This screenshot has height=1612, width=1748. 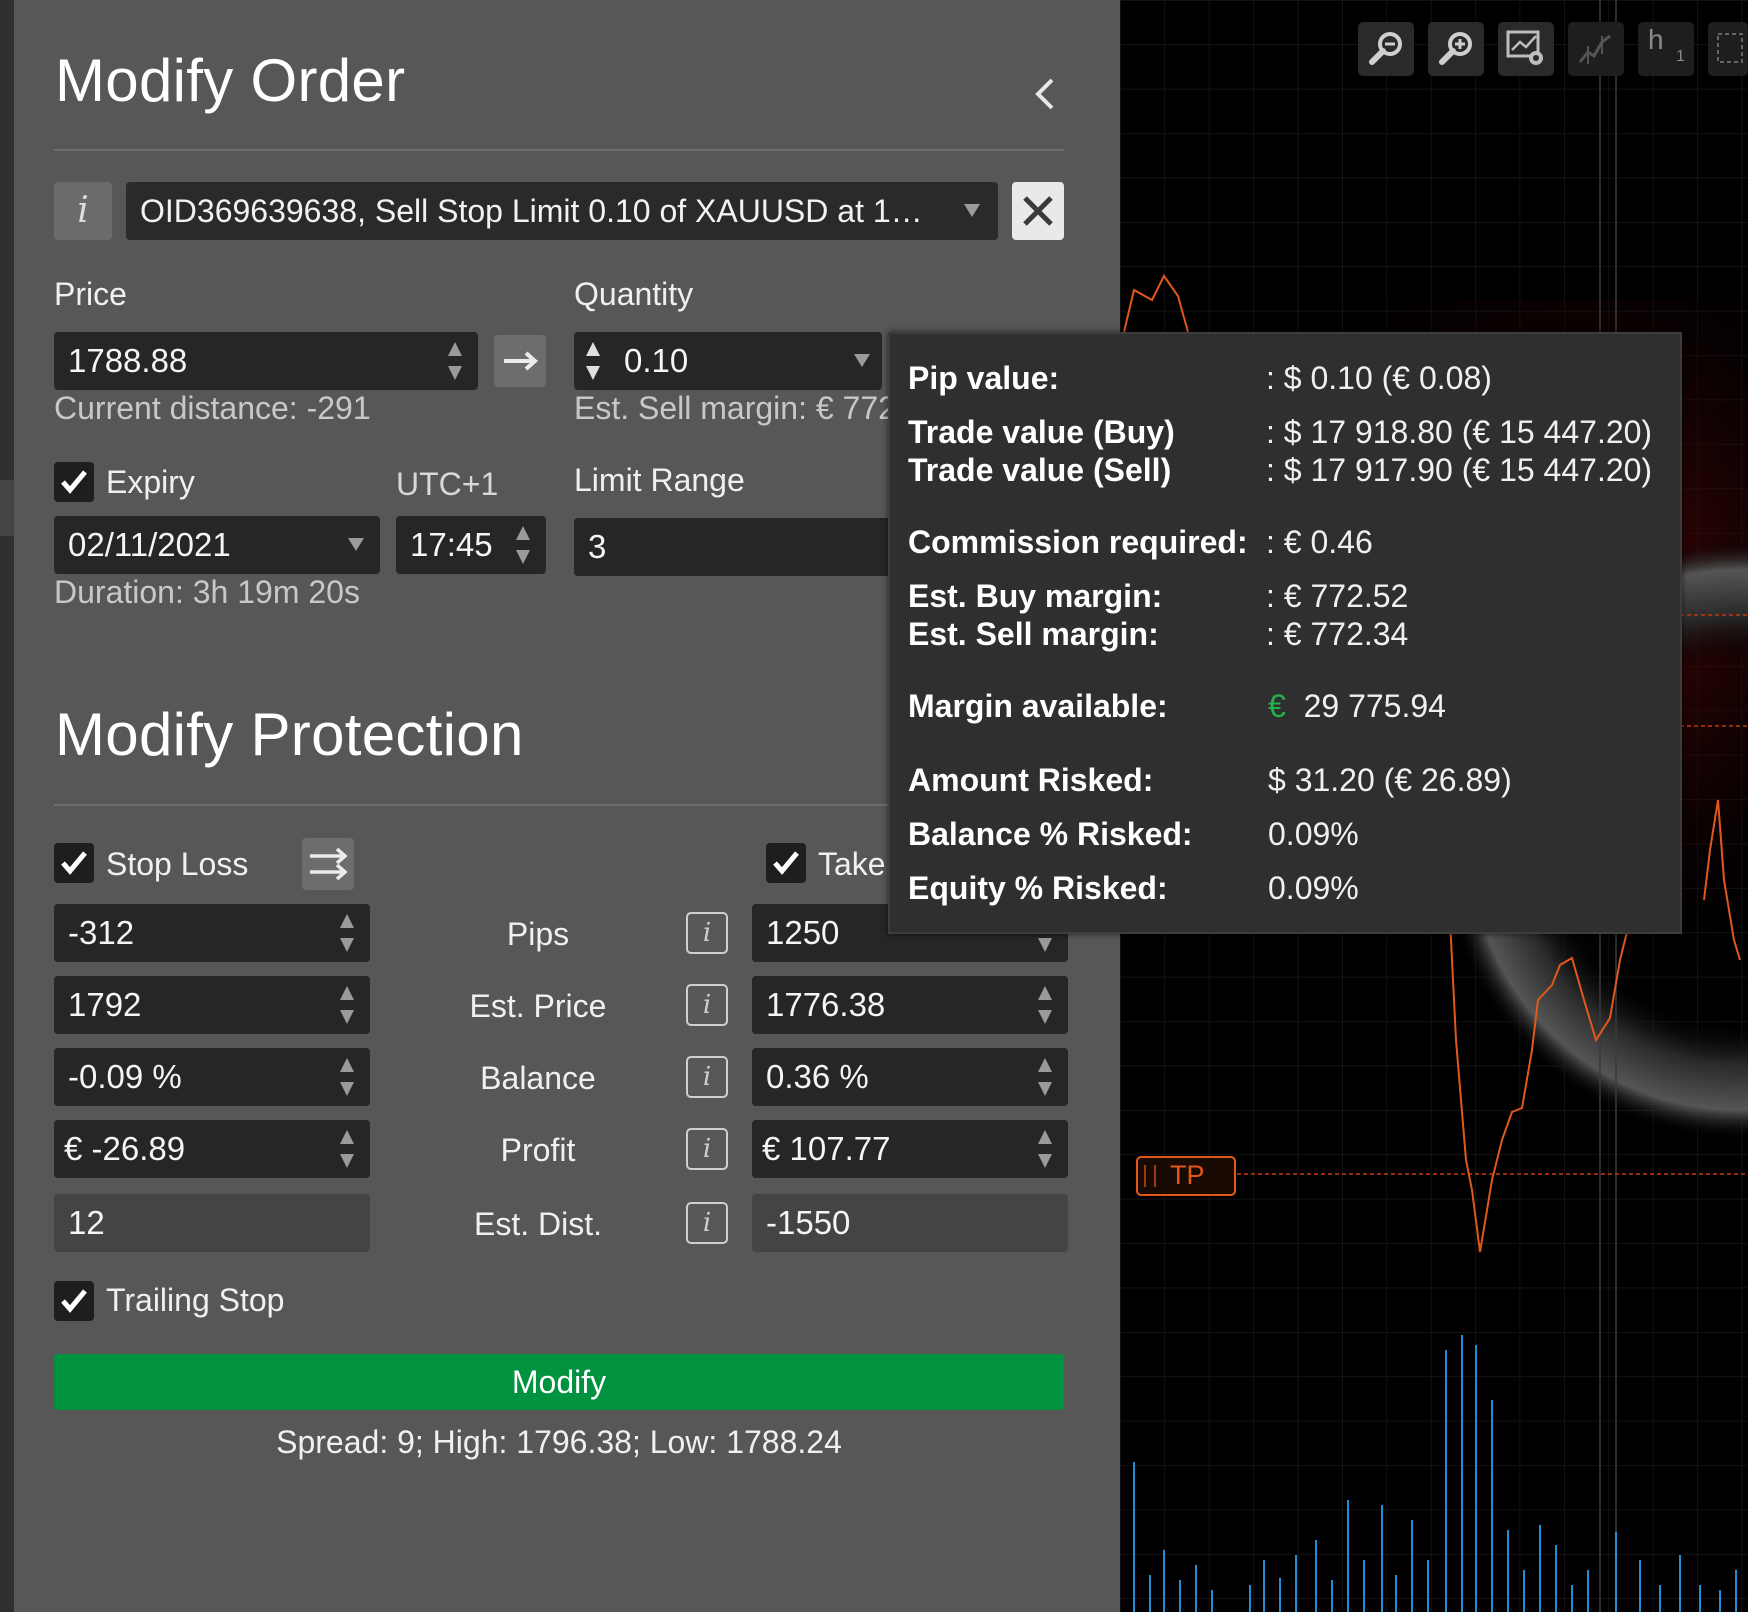 What do you see at coordinates (1033, 634) in the screenshot?
I see `est-sell-margin-label: Est. Sell margin:` at bounding box center [1033, 634].